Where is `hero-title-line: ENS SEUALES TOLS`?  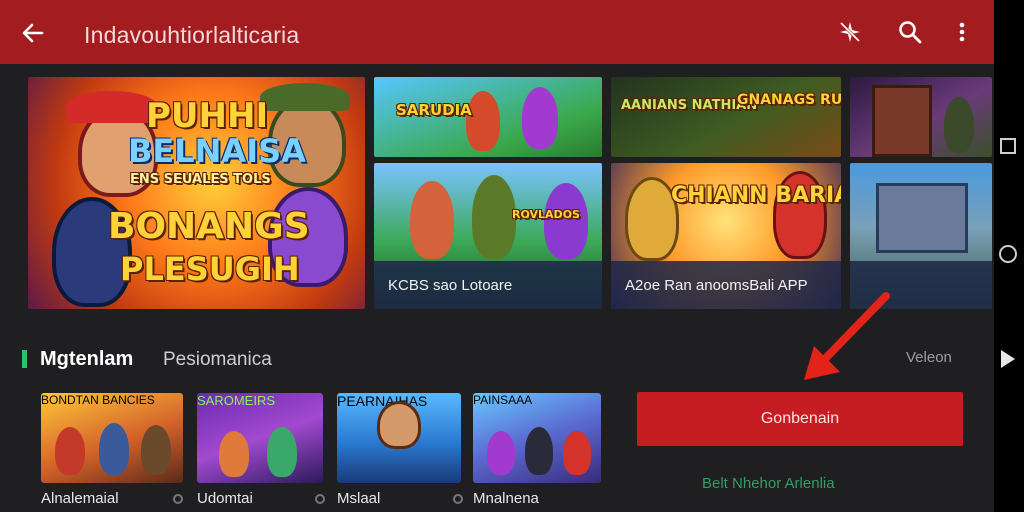 hero-title-line: ENS SEUALES TOLS is located at coordinates (200, 179).